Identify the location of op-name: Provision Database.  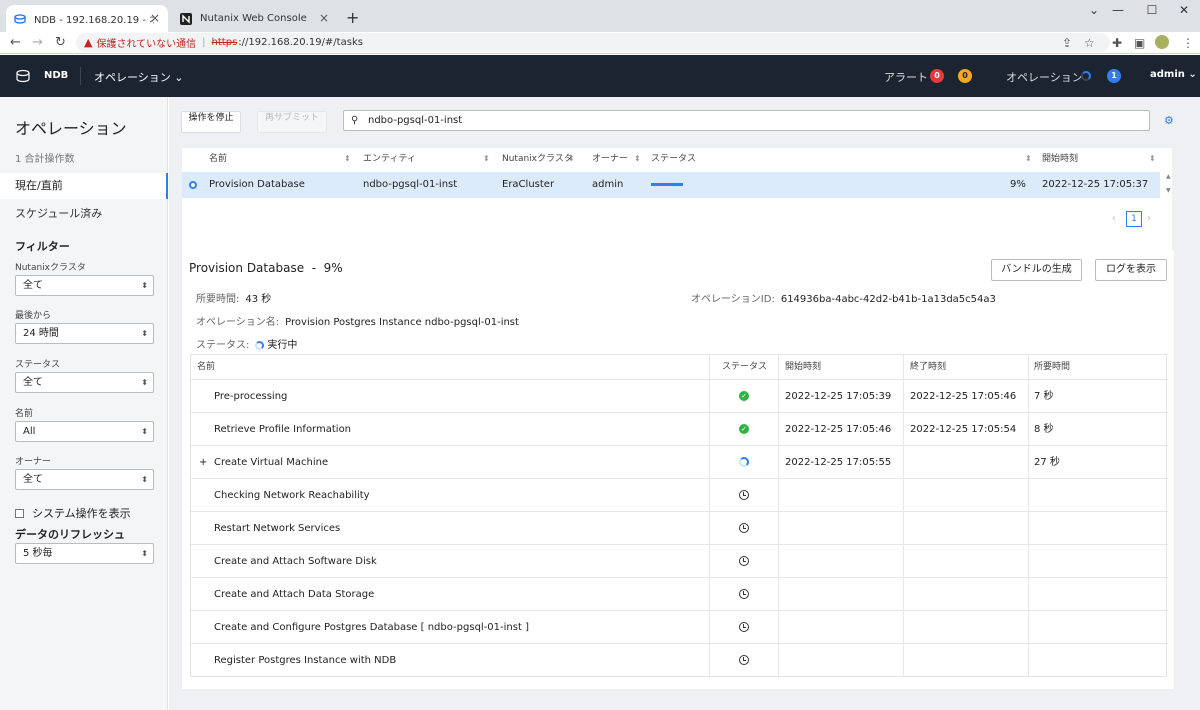
(257, 185).